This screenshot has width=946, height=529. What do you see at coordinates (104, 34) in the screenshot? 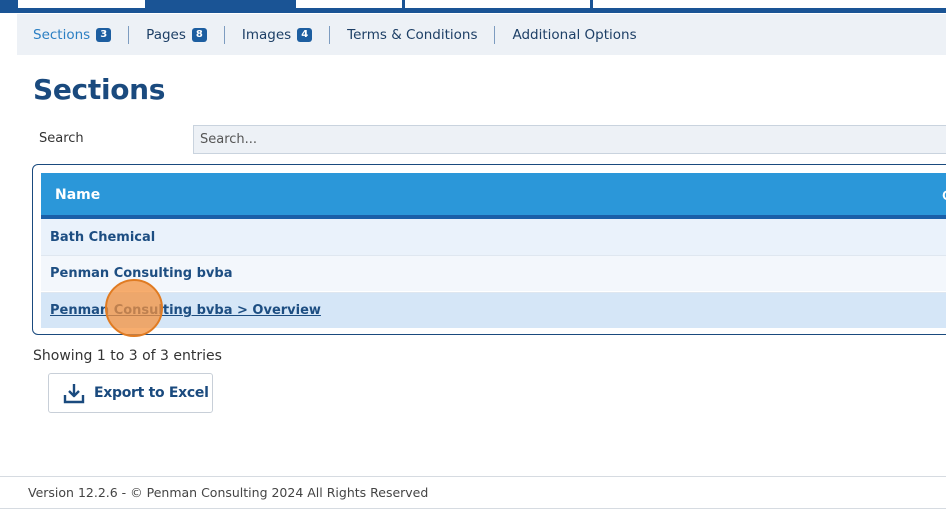
I see `count-badge: 3` at bounding box center [104, 34].